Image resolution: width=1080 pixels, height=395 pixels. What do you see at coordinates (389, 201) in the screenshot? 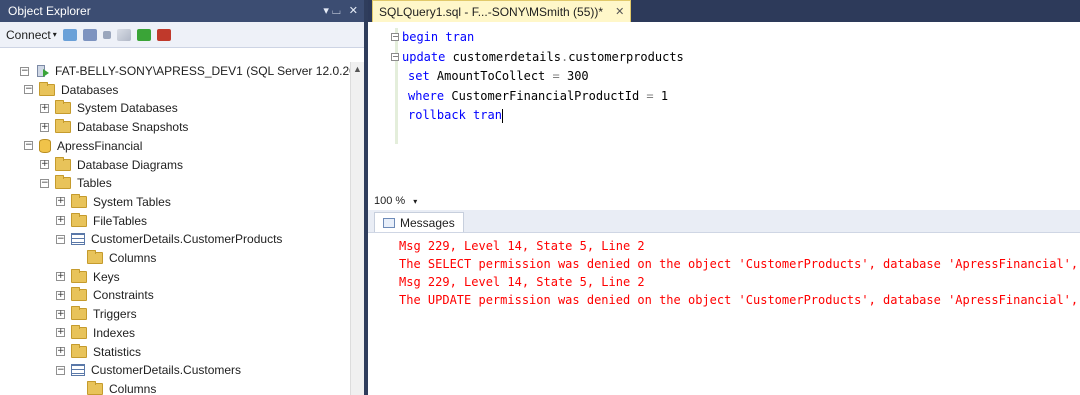
I see `zoom-level: 100 %` at bounding box center [389, 201].